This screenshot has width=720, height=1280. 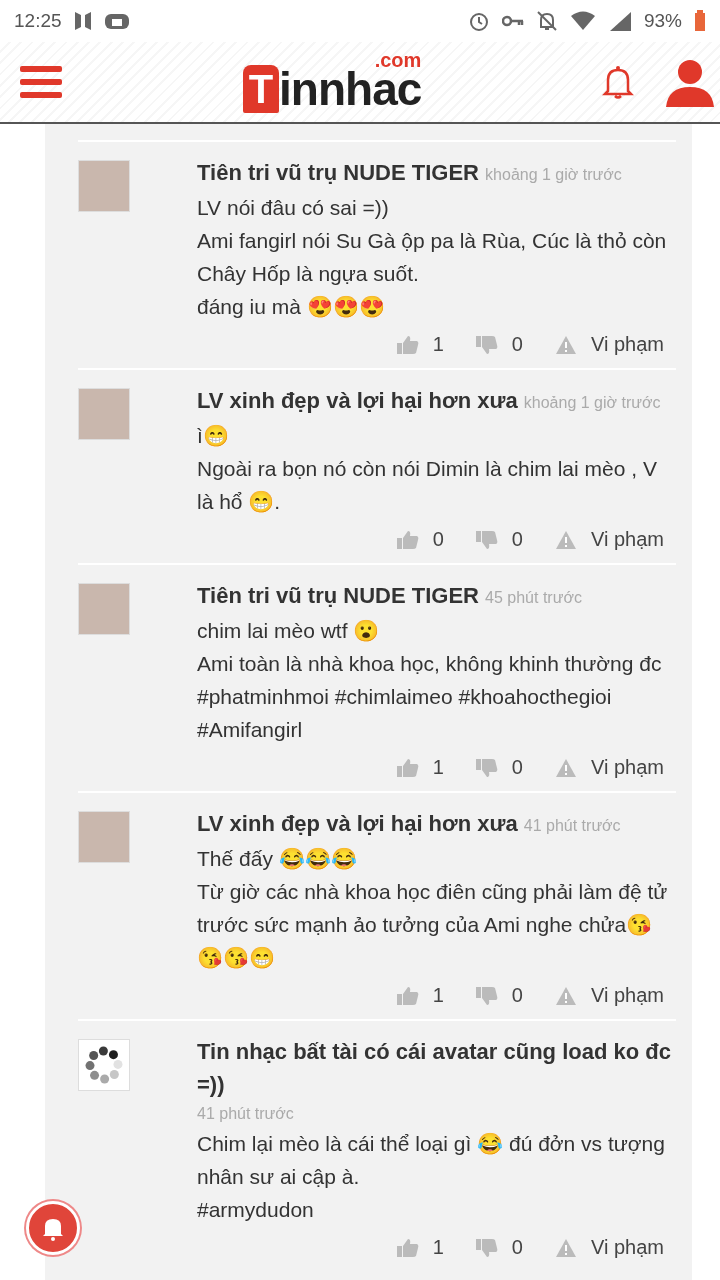 I want to click on comment-text: Ami toàn là nhà khoa học, không khinh thường đc, so click(x=430, y=664).